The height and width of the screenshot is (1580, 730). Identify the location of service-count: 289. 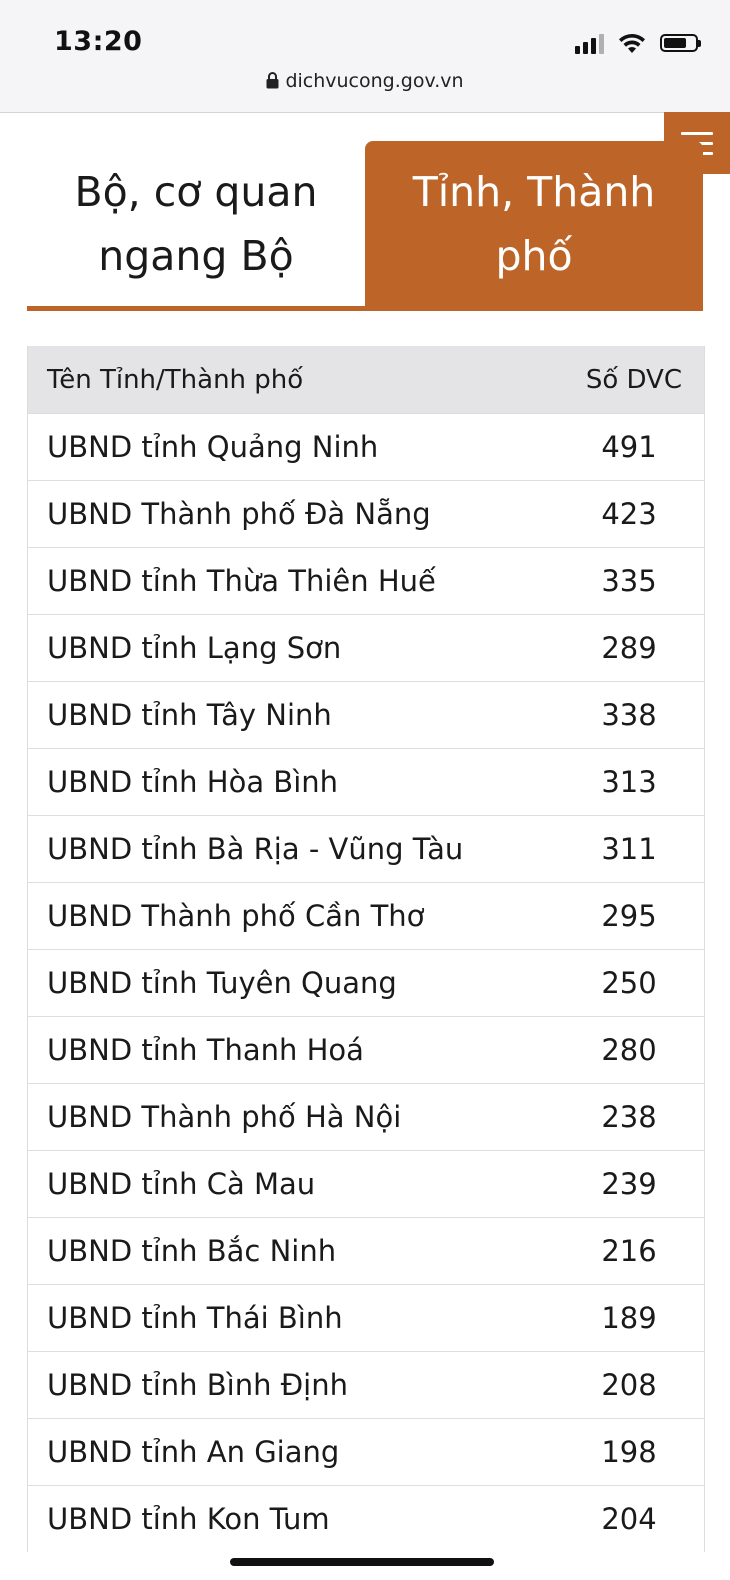
(629, 648).